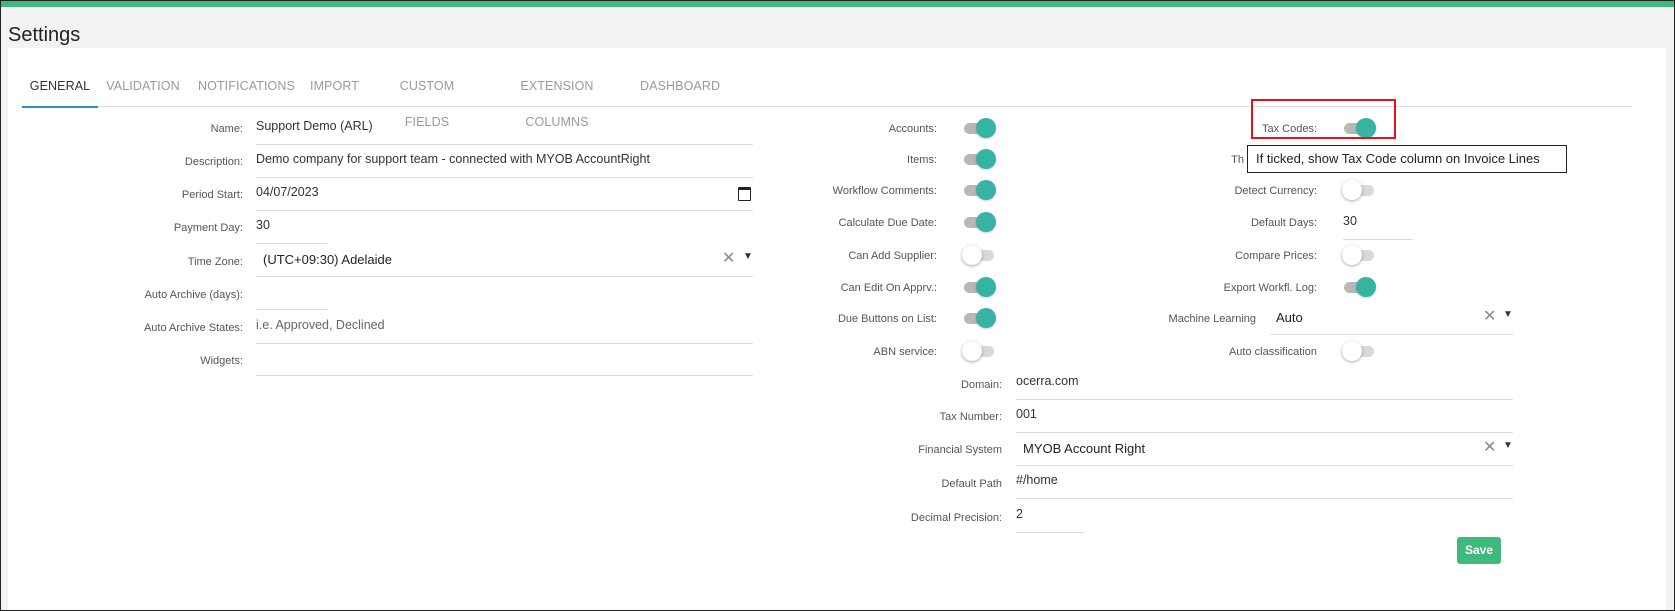 Image resolution: width=1675 pixels, height=611 pixels. What do you see at coordinates (226, 129) in the screenshot?
I see `name-label: Name:` at bounding box center [226, 129].